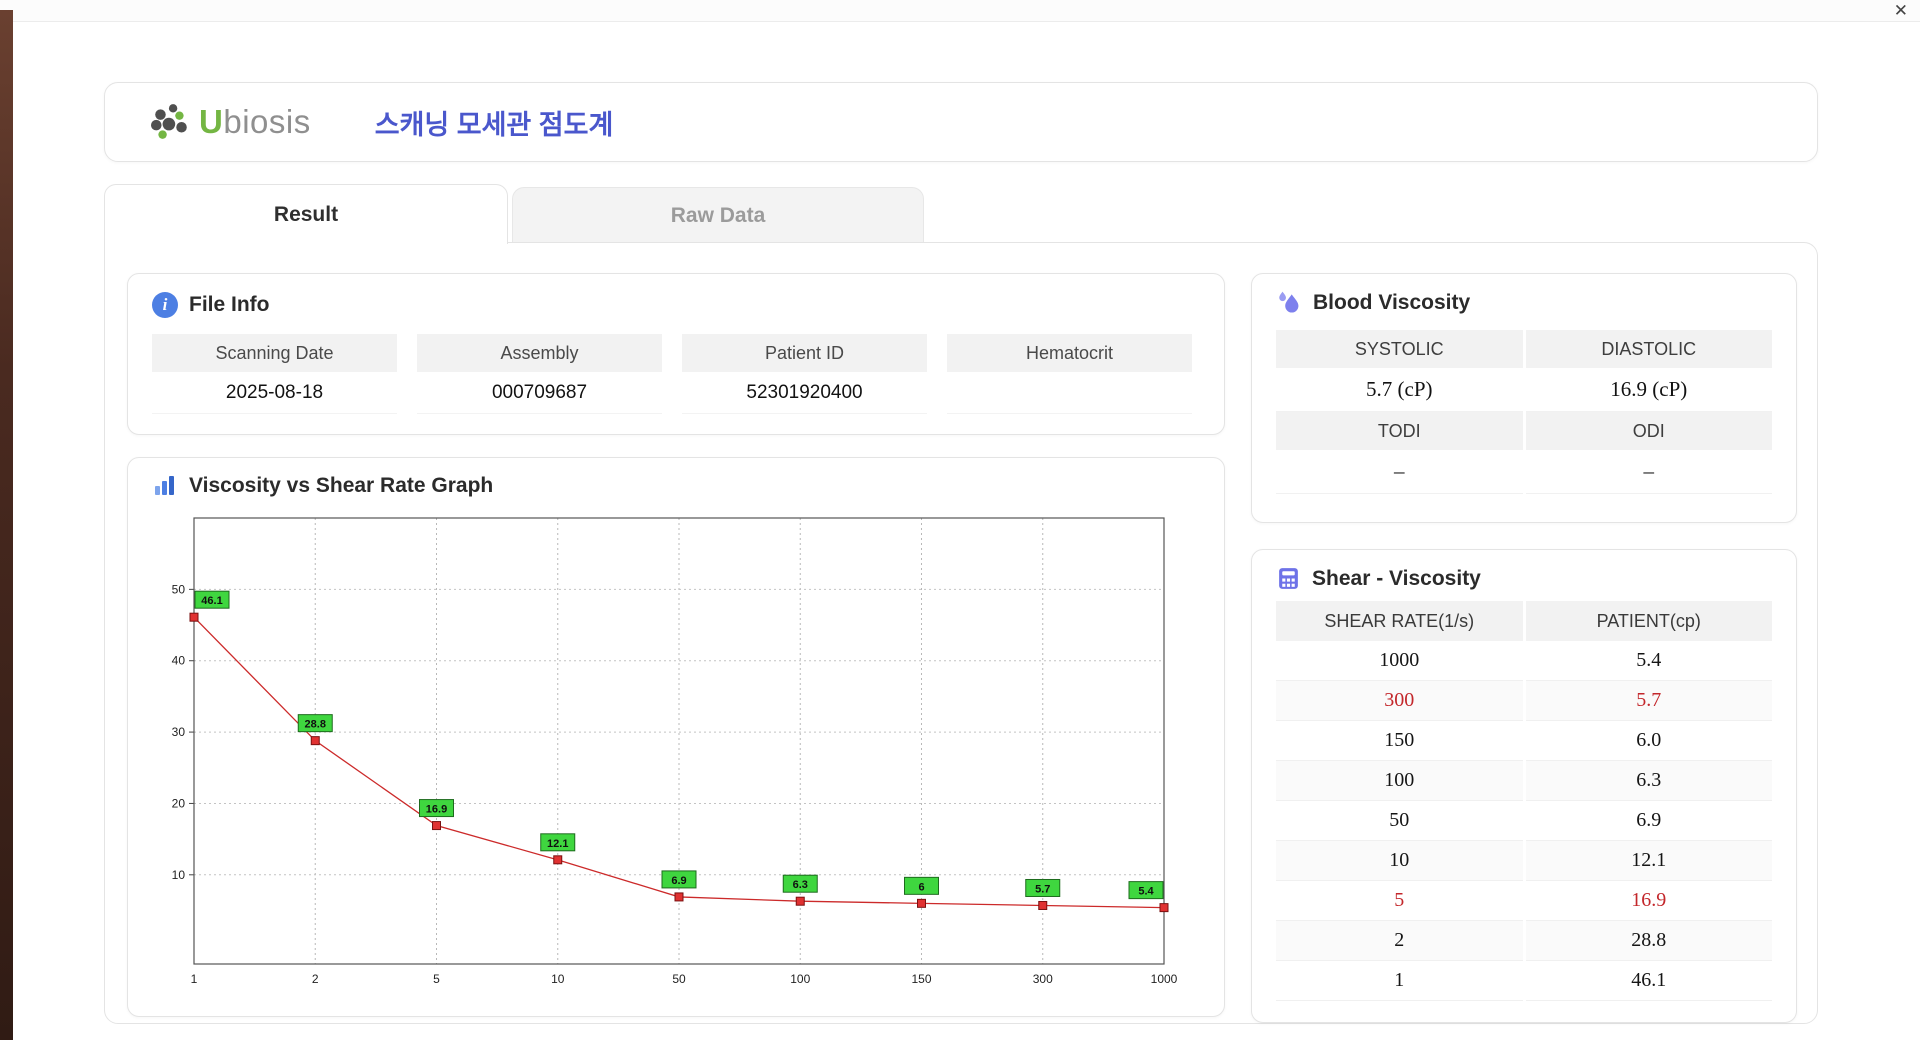 The image size is (1920, 1040). I want to click on column-header: SHEAR RATE(1/s), so click(1399, 621).